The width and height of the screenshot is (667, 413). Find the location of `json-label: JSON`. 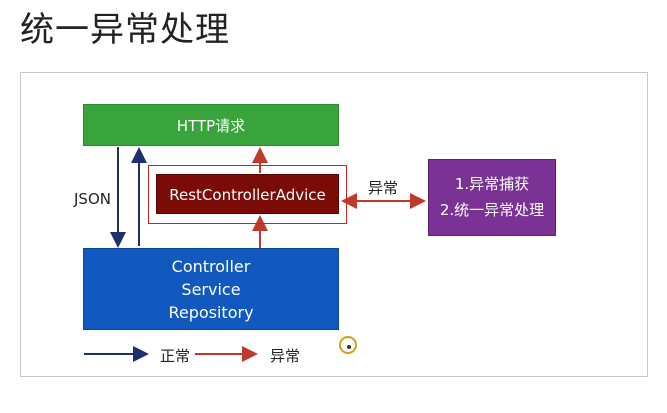

json-label: JSON is located at coordinates (92, 199).